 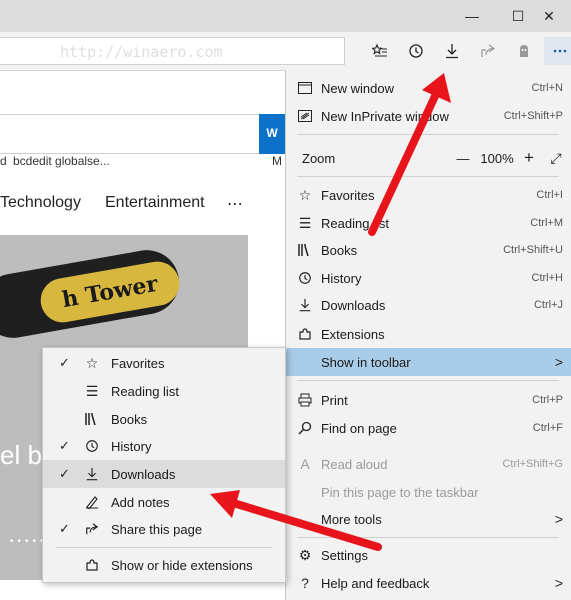 I want to click on menu-item-label: Downloads, so click(x=353, y=305).